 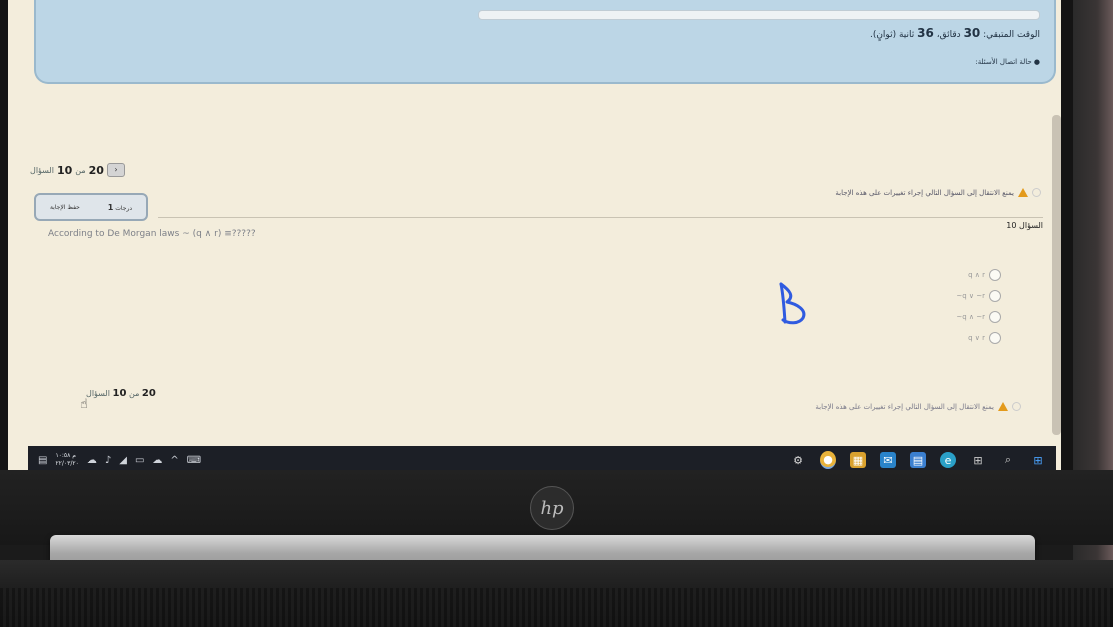 I want to click on answer-options: q ∧ r ~q ∨ ~r ~q ∧ ~r q ∨ r, so click(x=941, y=306).